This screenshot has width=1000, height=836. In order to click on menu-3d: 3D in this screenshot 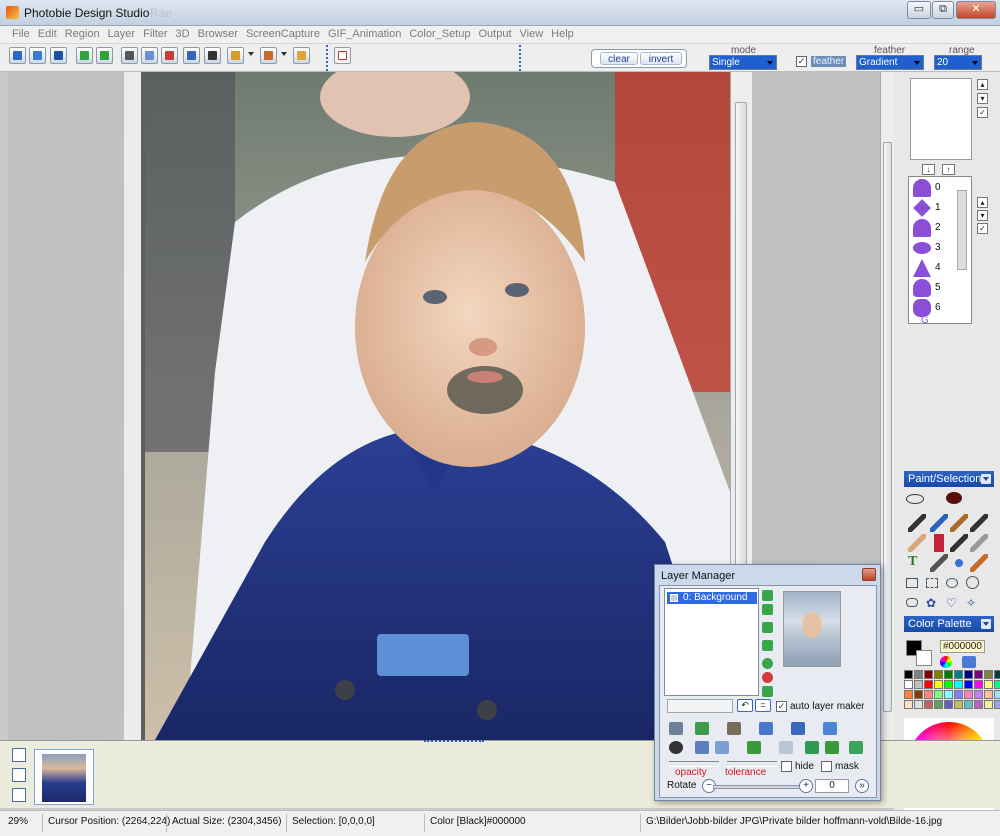, I will do `click(183, 33)`.